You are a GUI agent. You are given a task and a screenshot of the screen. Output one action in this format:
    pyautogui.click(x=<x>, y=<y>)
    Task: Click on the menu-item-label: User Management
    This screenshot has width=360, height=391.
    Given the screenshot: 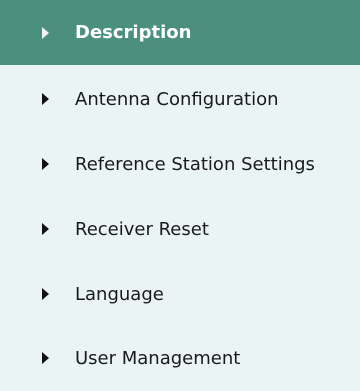 What is the action you would take?
    pyautogui.click(x=158, y=358)
    